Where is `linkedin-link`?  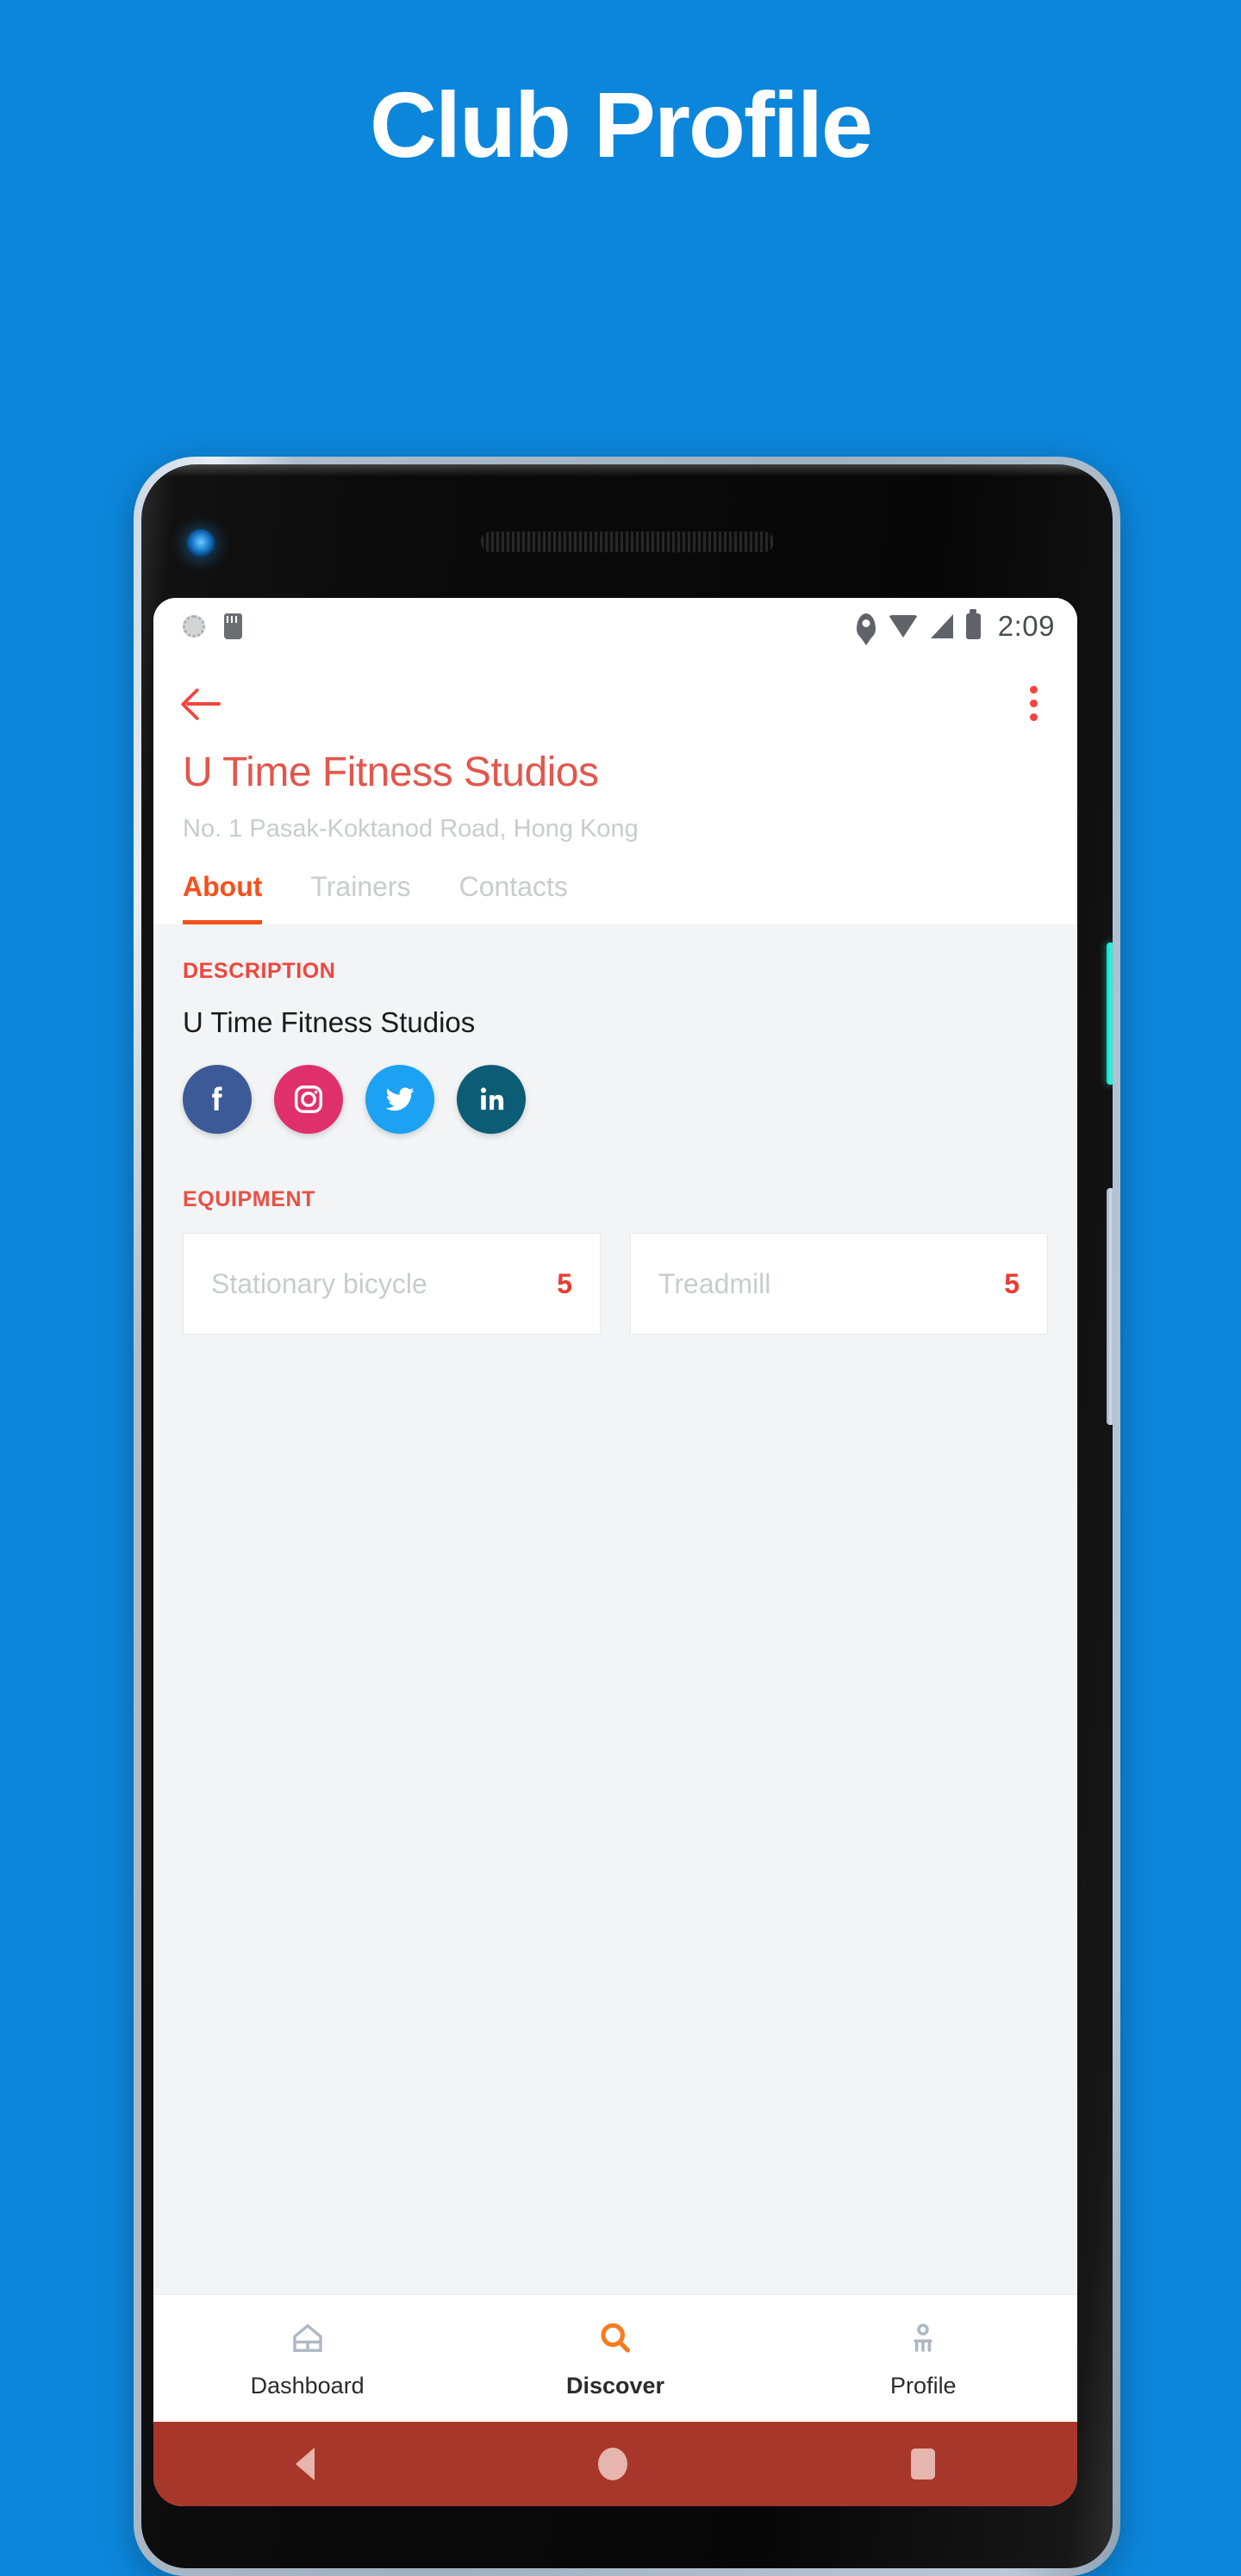
linkedin-link is located at coordinates (492, 1100).